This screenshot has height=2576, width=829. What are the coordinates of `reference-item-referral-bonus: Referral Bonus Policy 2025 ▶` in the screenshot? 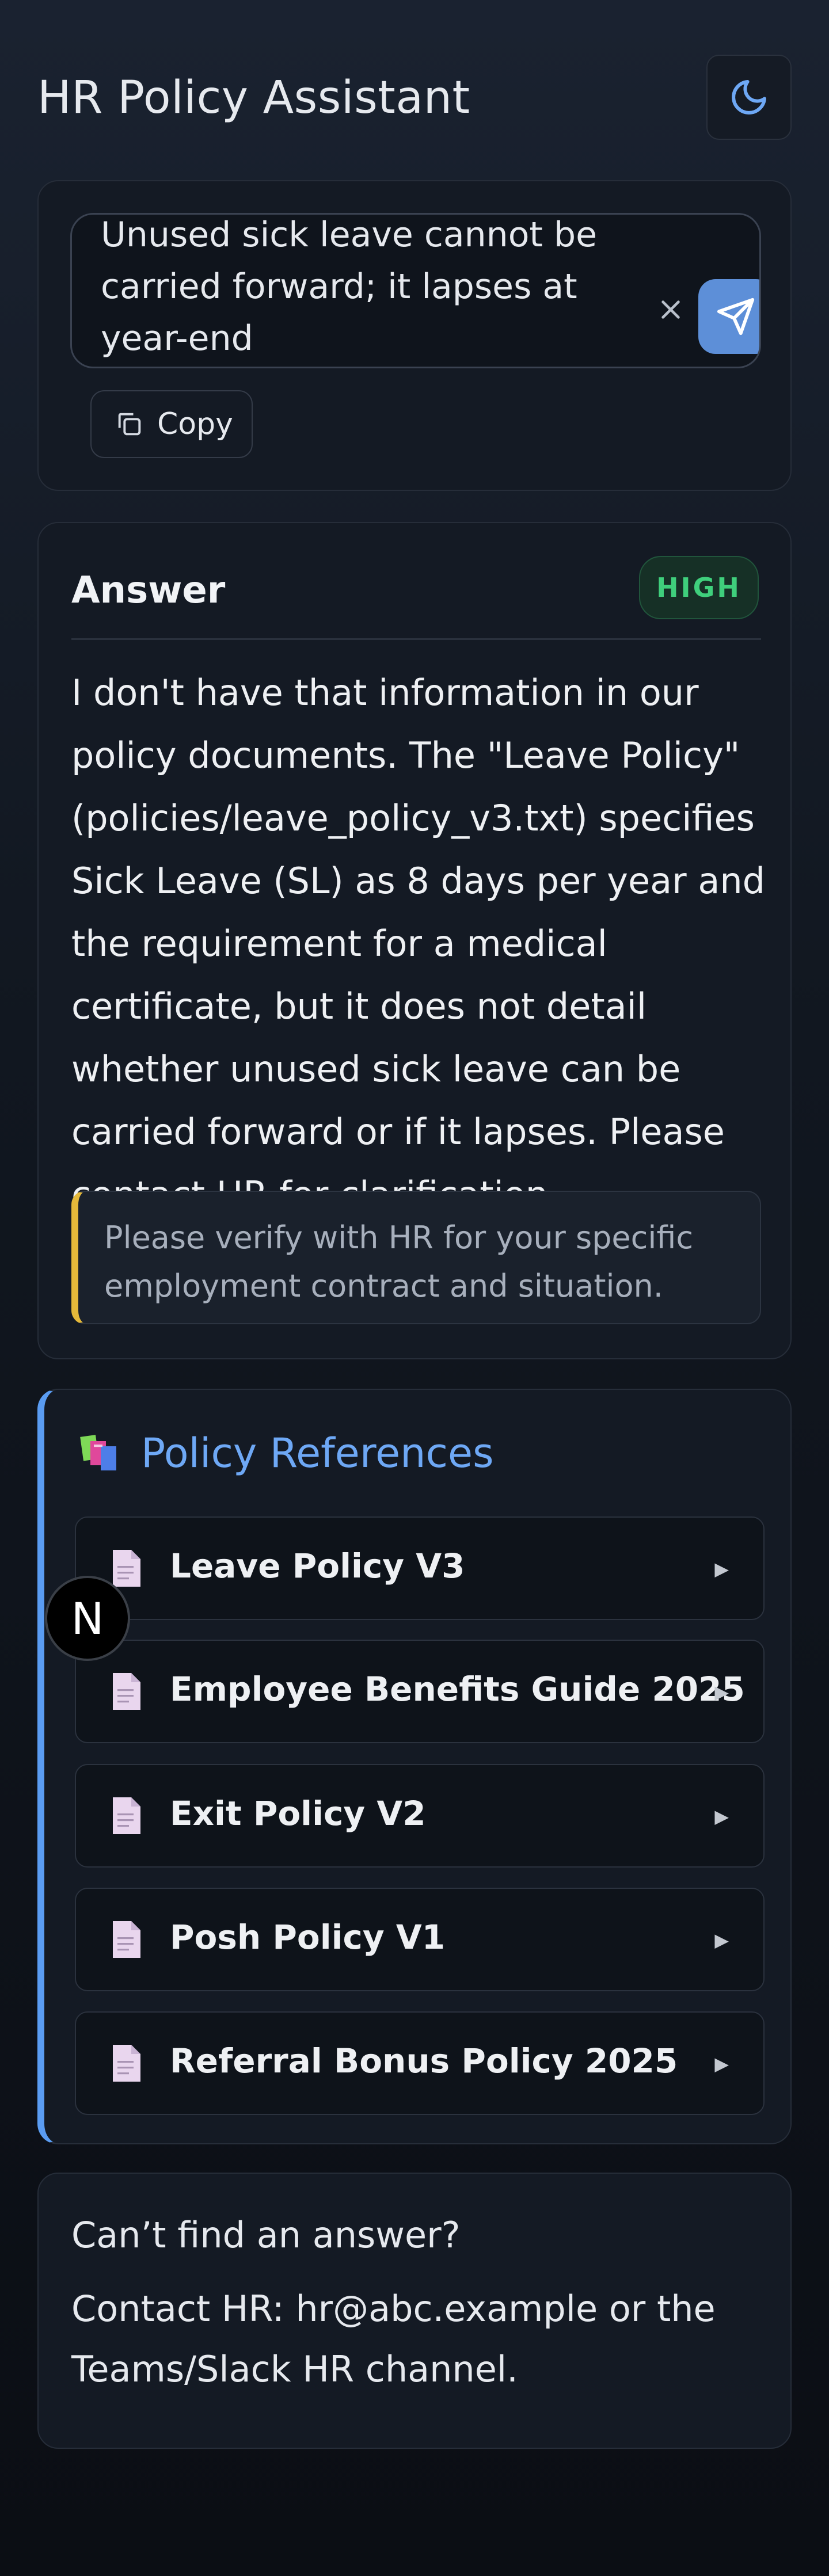 It's located at (420, 2063).